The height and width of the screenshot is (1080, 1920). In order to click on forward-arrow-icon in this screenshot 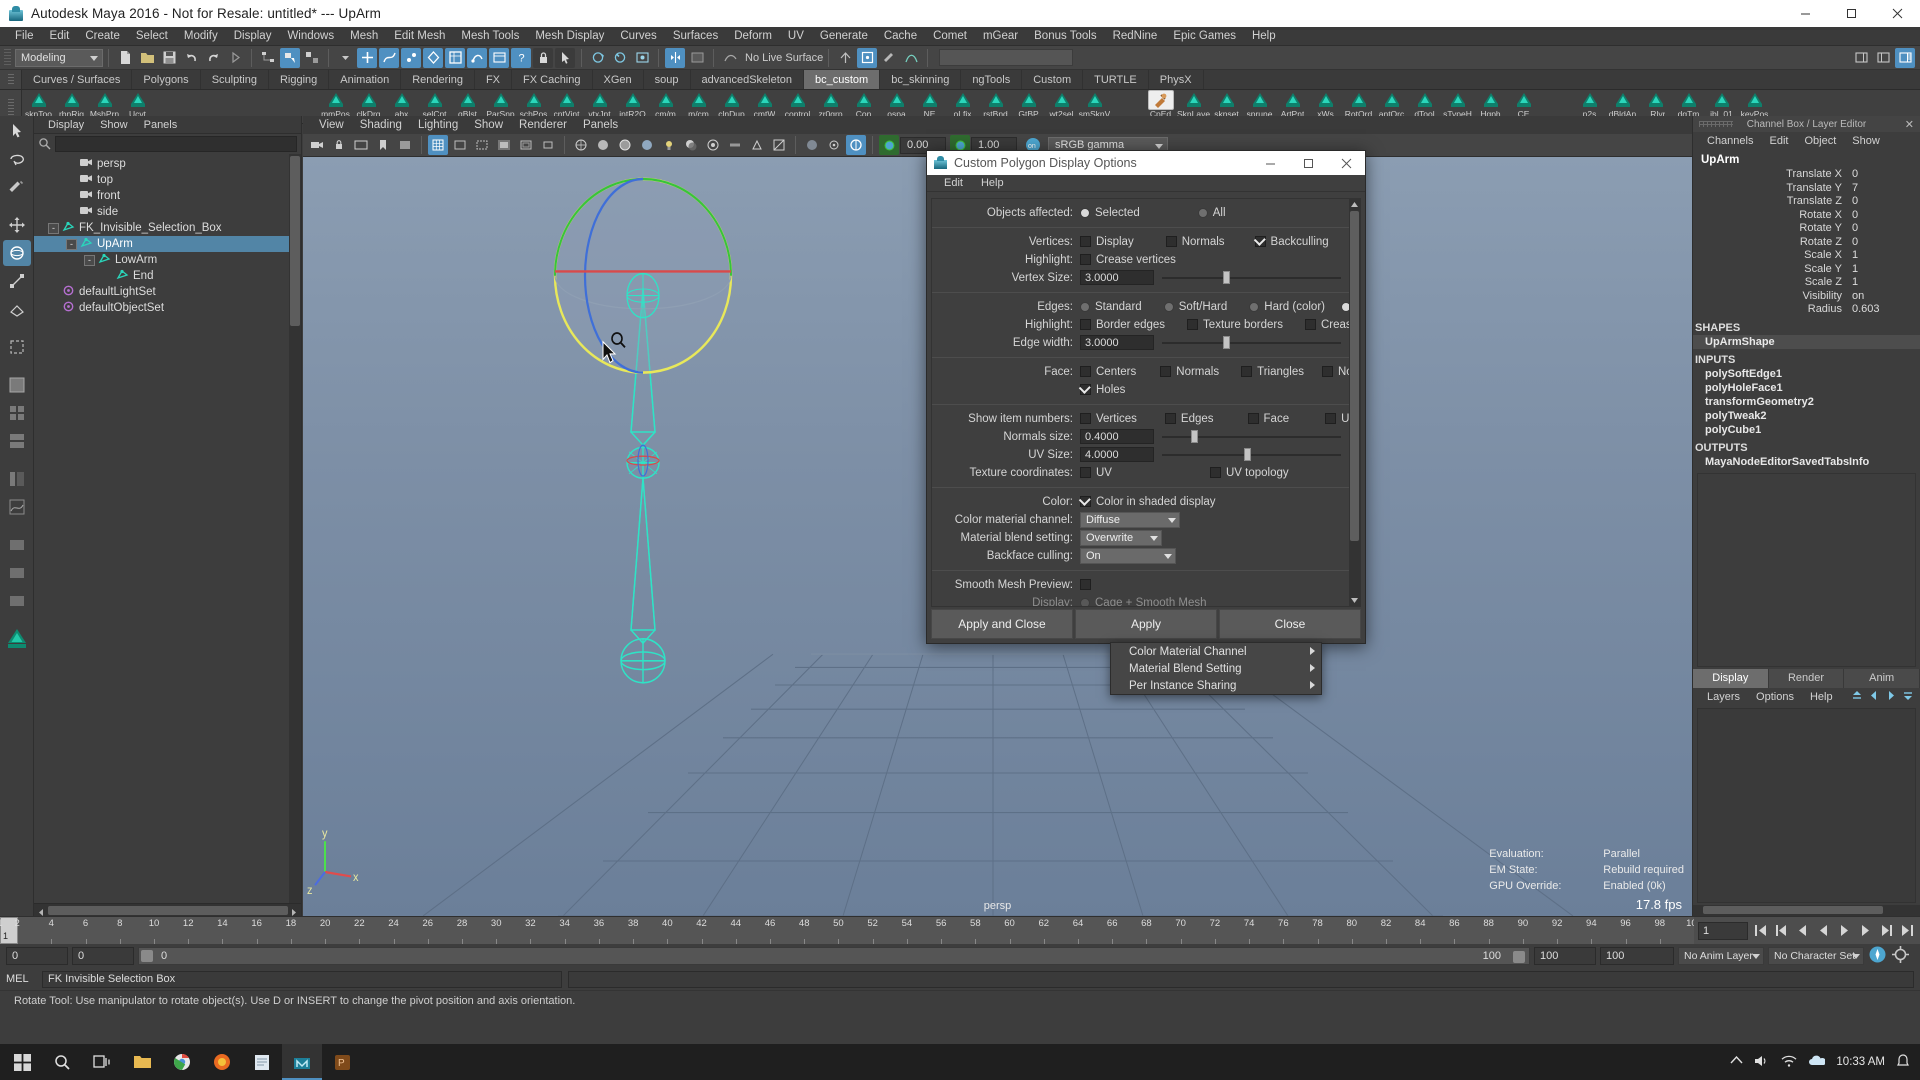, I will do `click(235, 58)`.